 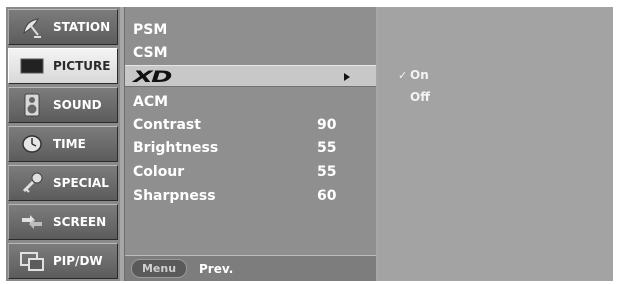 What do you see at coordinates (250, 268) in the screenshot?
I see `menu-footer: Menu Prev.` at bounding box center [250, 268].